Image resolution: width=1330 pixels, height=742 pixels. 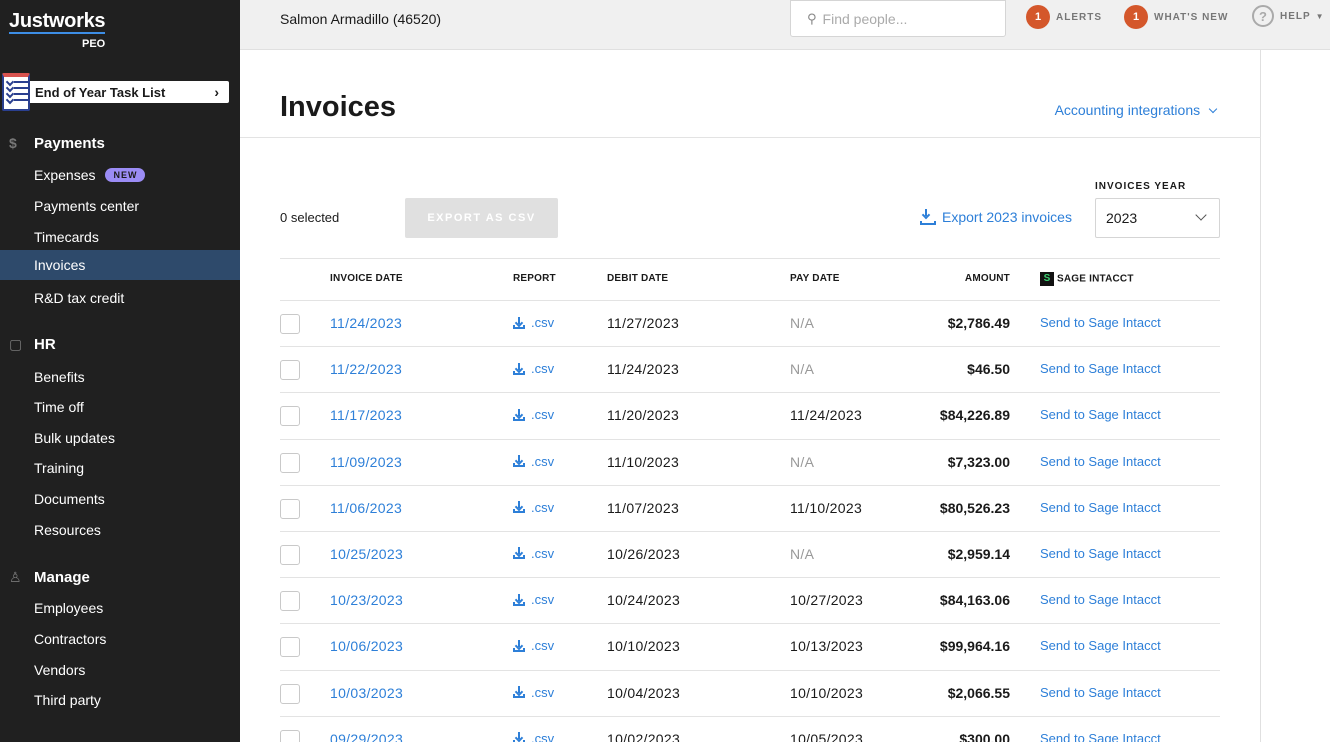 I want to click on sidebar-item-rd-tax-credit: R&D tax credit, so click(x=120, y=298).